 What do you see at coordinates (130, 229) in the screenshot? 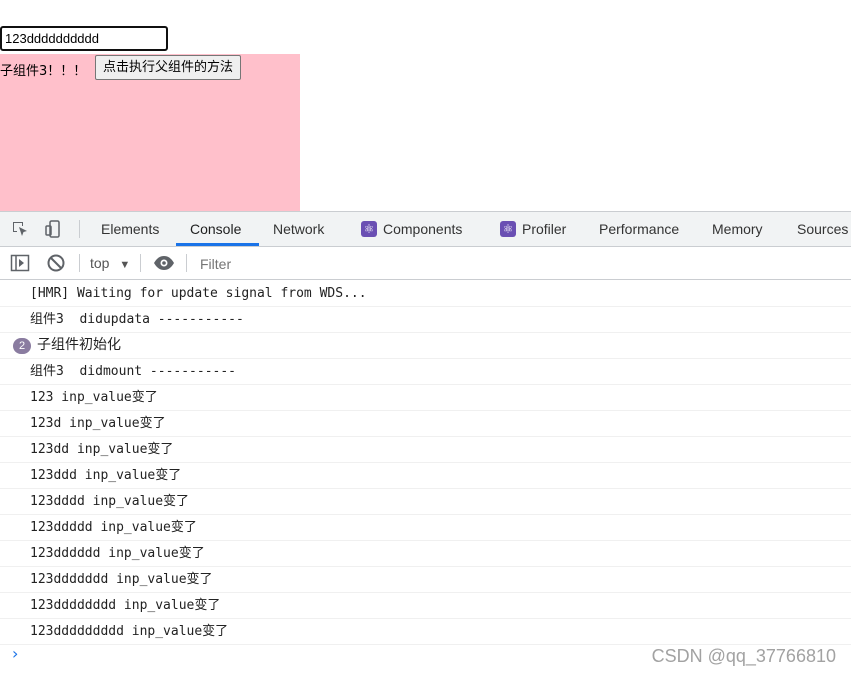
I see `tab-elements: Elements` at bounding box center [130, 229].